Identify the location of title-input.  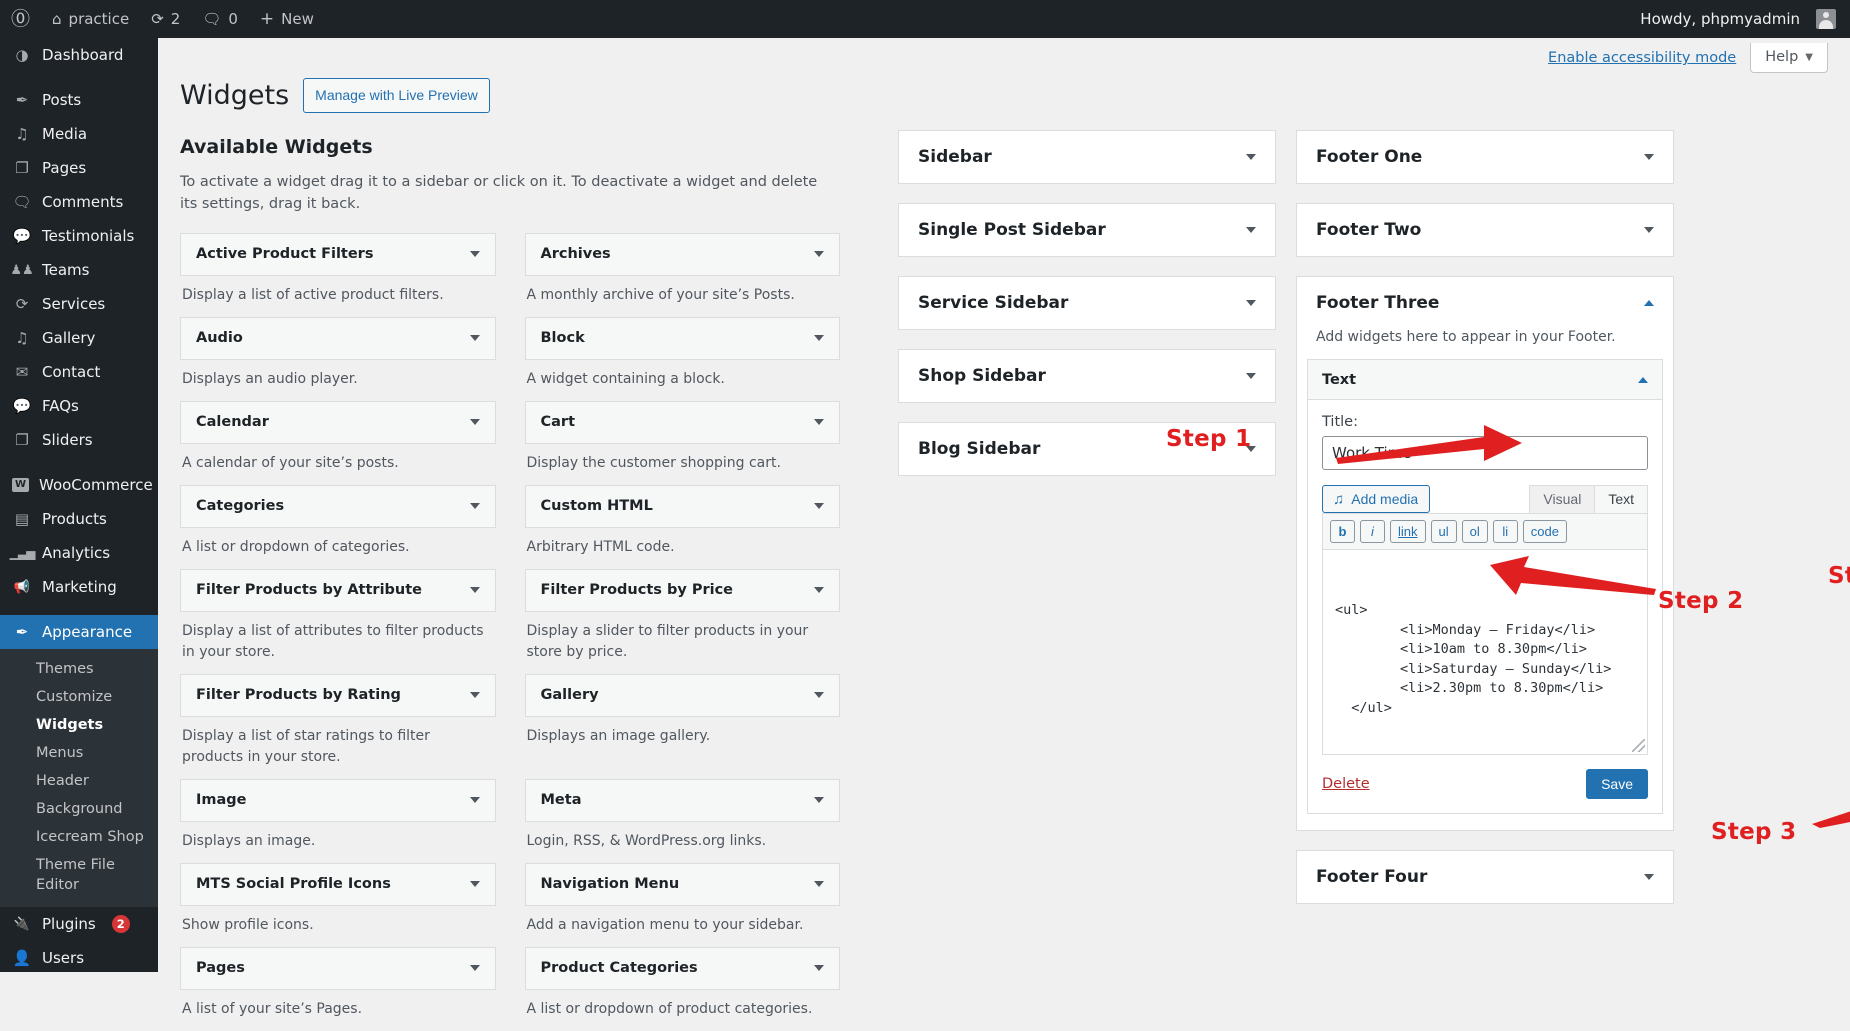
(1485, 453).